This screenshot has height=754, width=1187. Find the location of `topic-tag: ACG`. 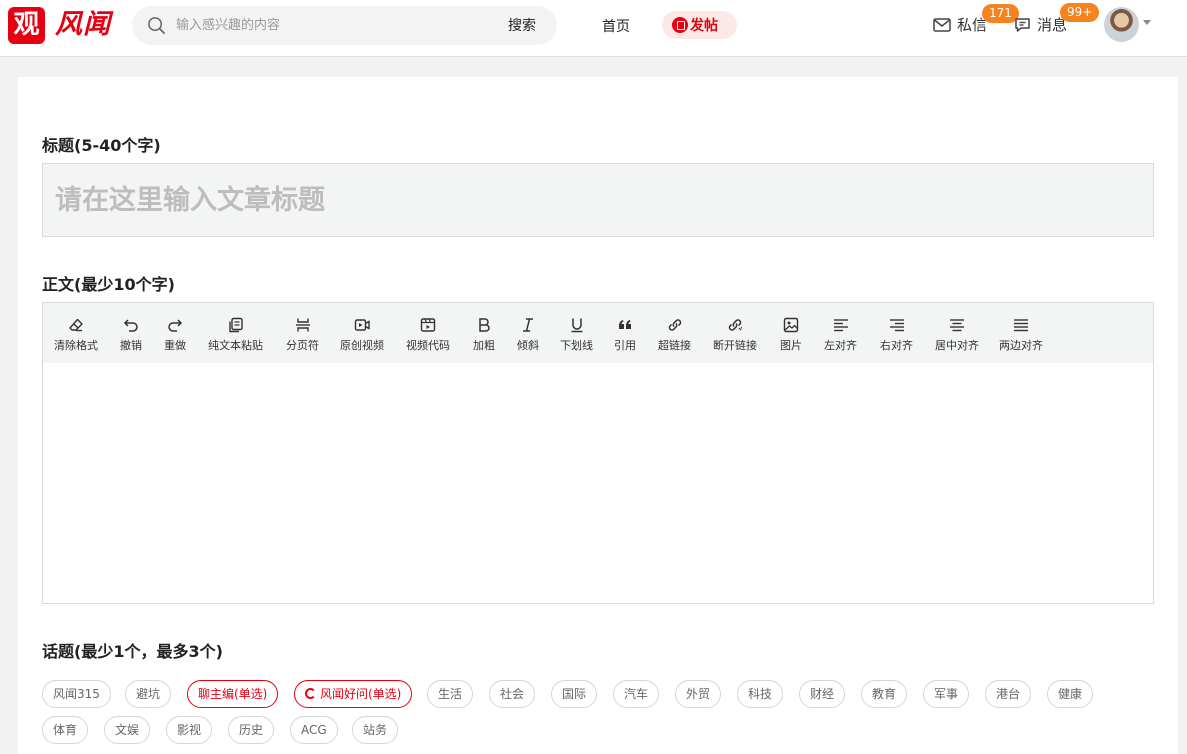

topic-tag: ACG is located at coordinates (314, 730).